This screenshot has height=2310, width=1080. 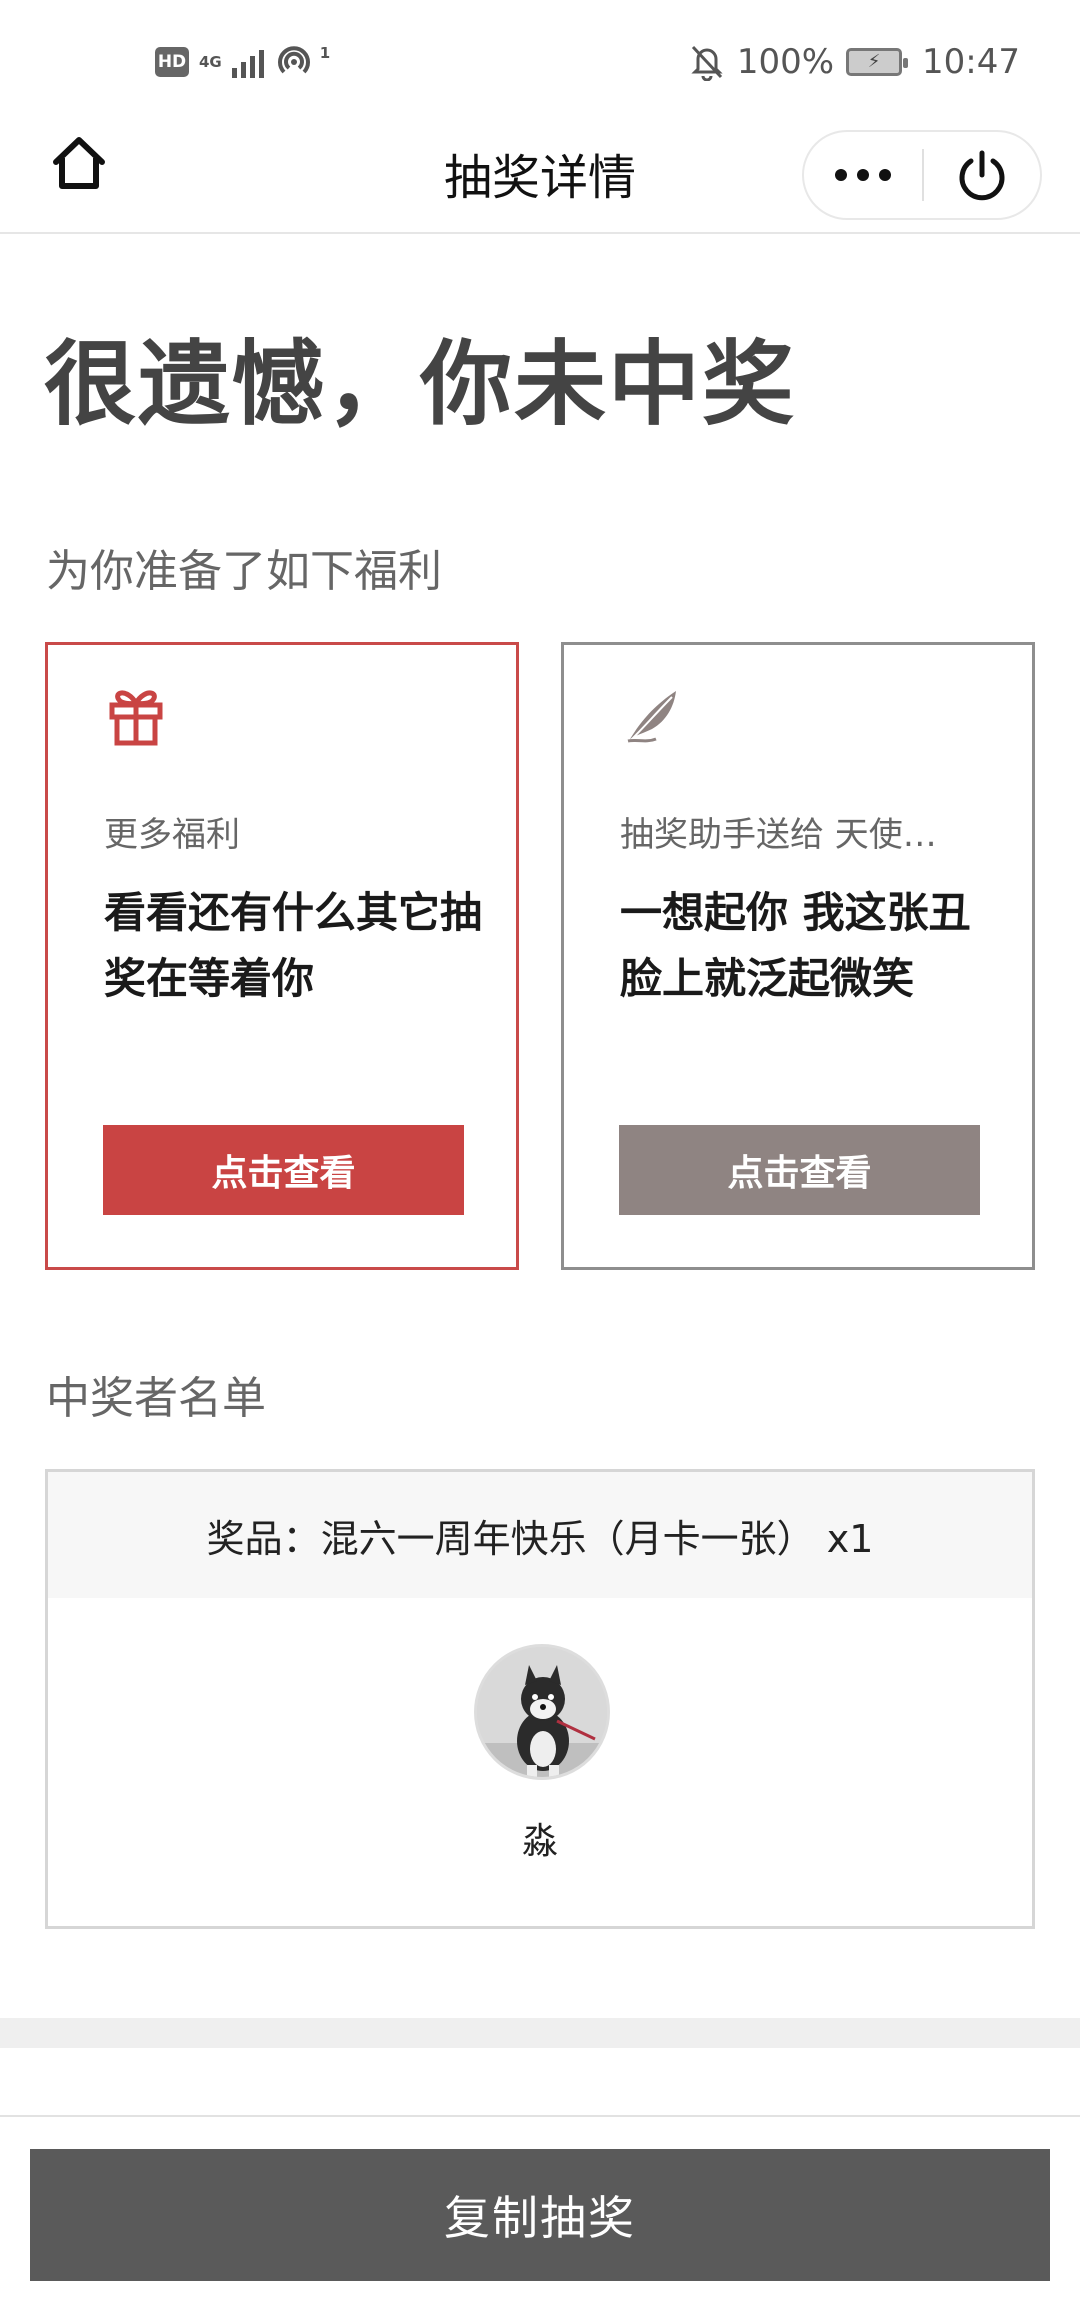 I want to click on winners-section-label: 中奖者名单, so click(x=156, y=1398).